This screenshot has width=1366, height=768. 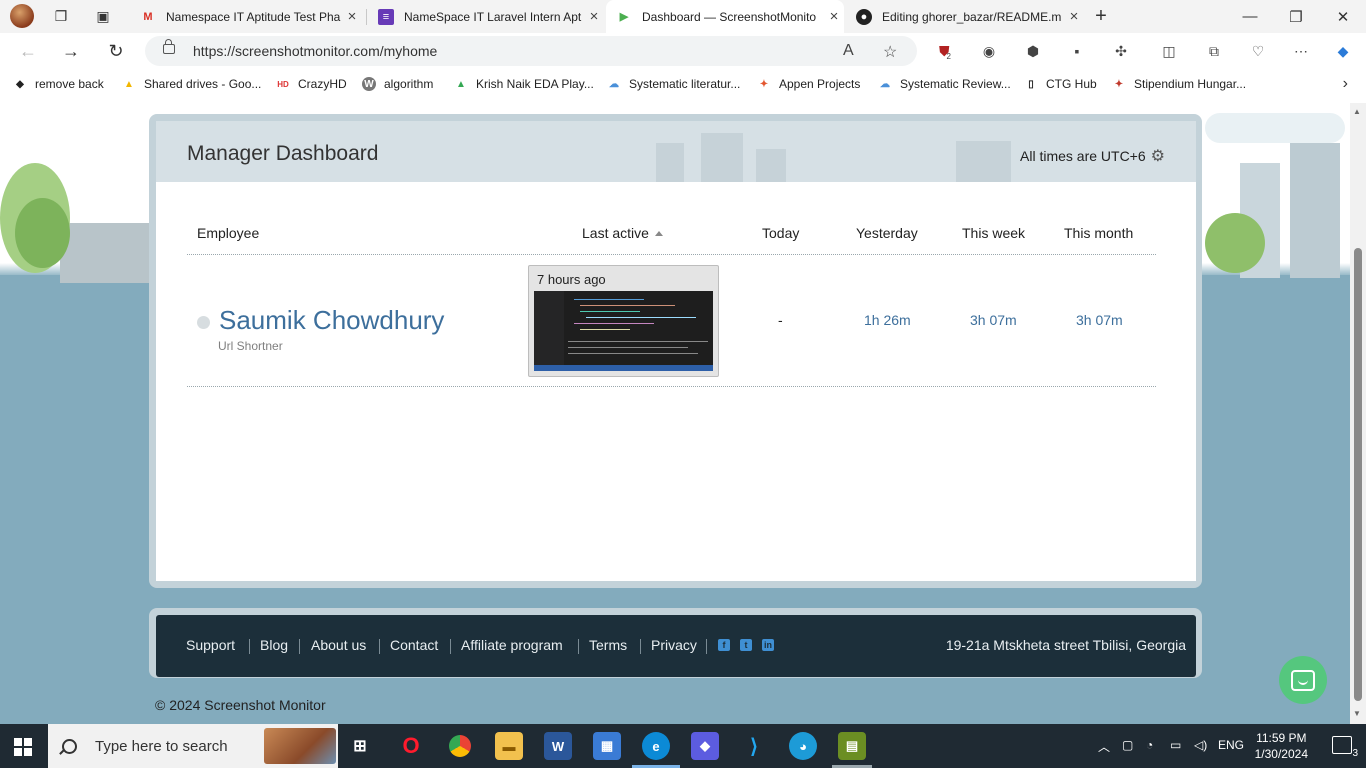 I want to click on opera-icon: O, so click(x=411, y=746).